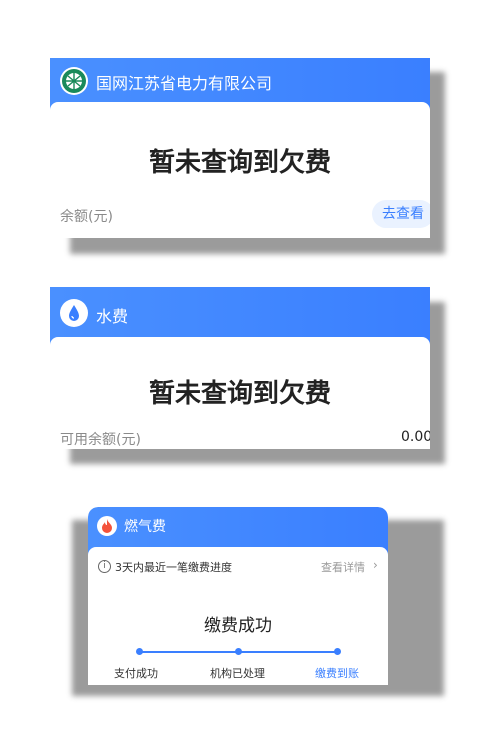 The image size is (500, 737). Describe the element at coordinates (238, 626) in the screenshot. I see `gas-payment-status: 缴费成功` at that location.